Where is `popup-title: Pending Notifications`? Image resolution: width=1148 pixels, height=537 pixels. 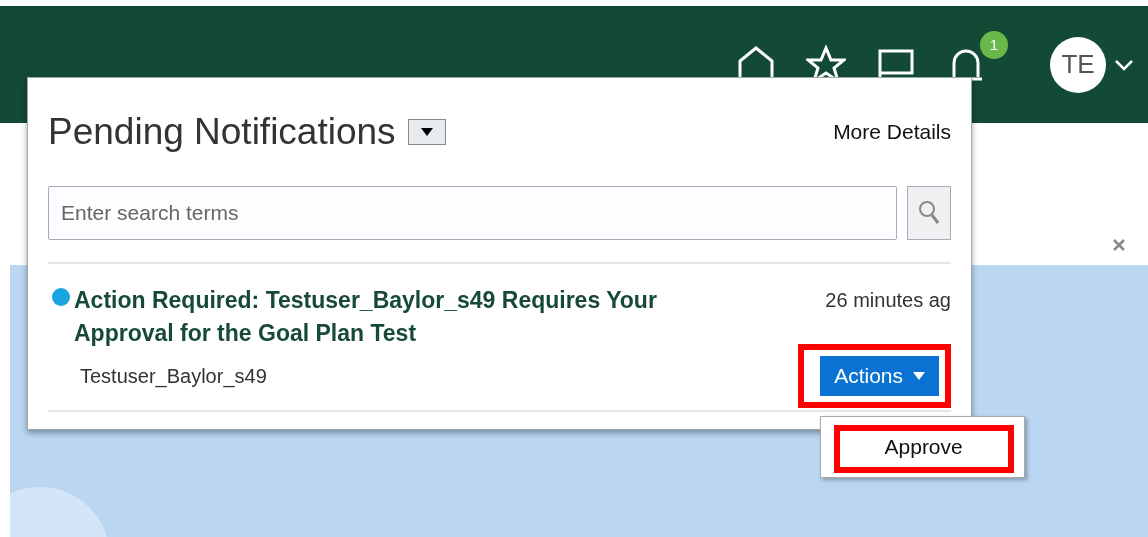
popup-title: Pending Notifications is located at coordinates (222, 132).